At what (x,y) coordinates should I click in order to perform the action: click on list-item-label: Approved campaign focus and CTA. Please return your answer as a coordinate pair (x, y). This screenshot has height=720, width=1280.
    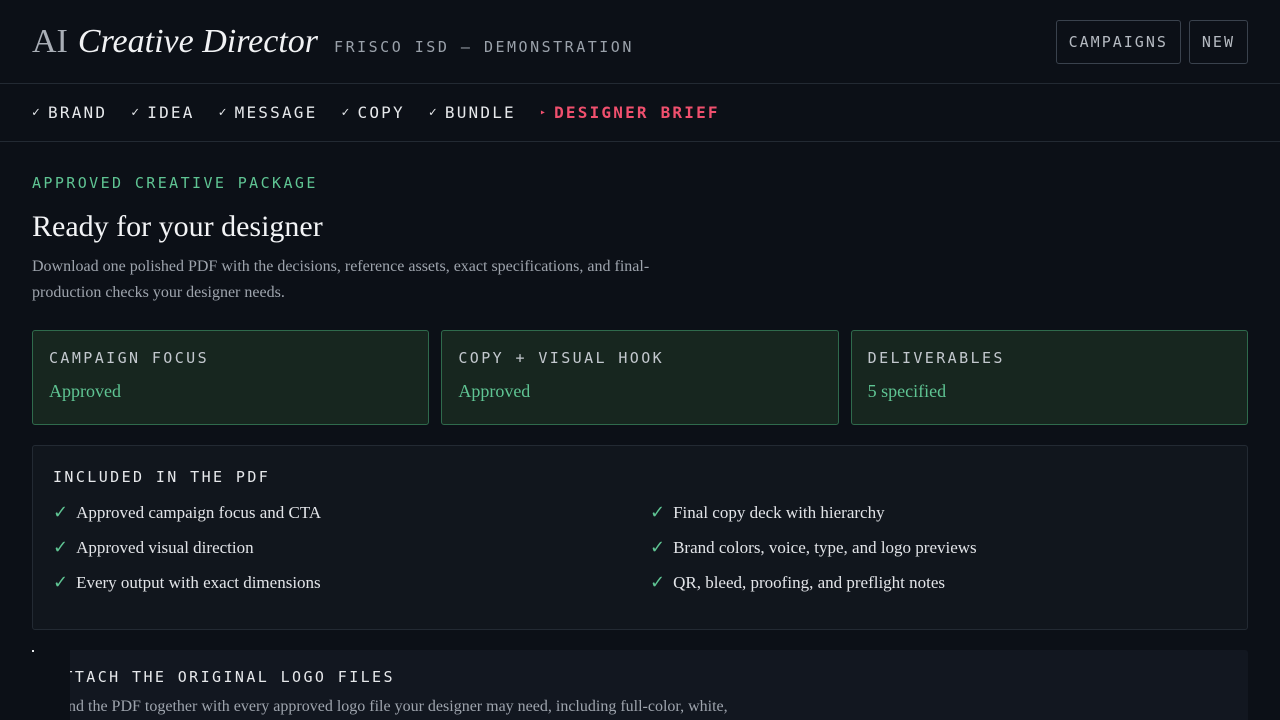
    Looking at the image, I should click on (199, 512).